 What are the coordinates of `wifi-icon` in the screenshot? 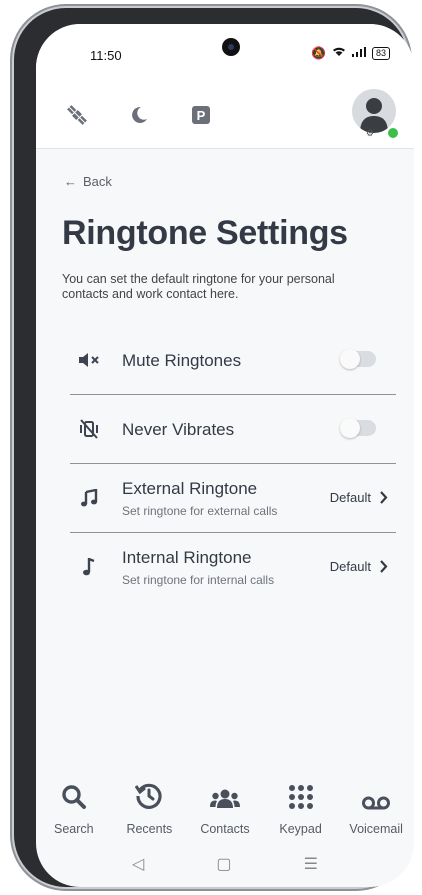 It's located at (339, 53).